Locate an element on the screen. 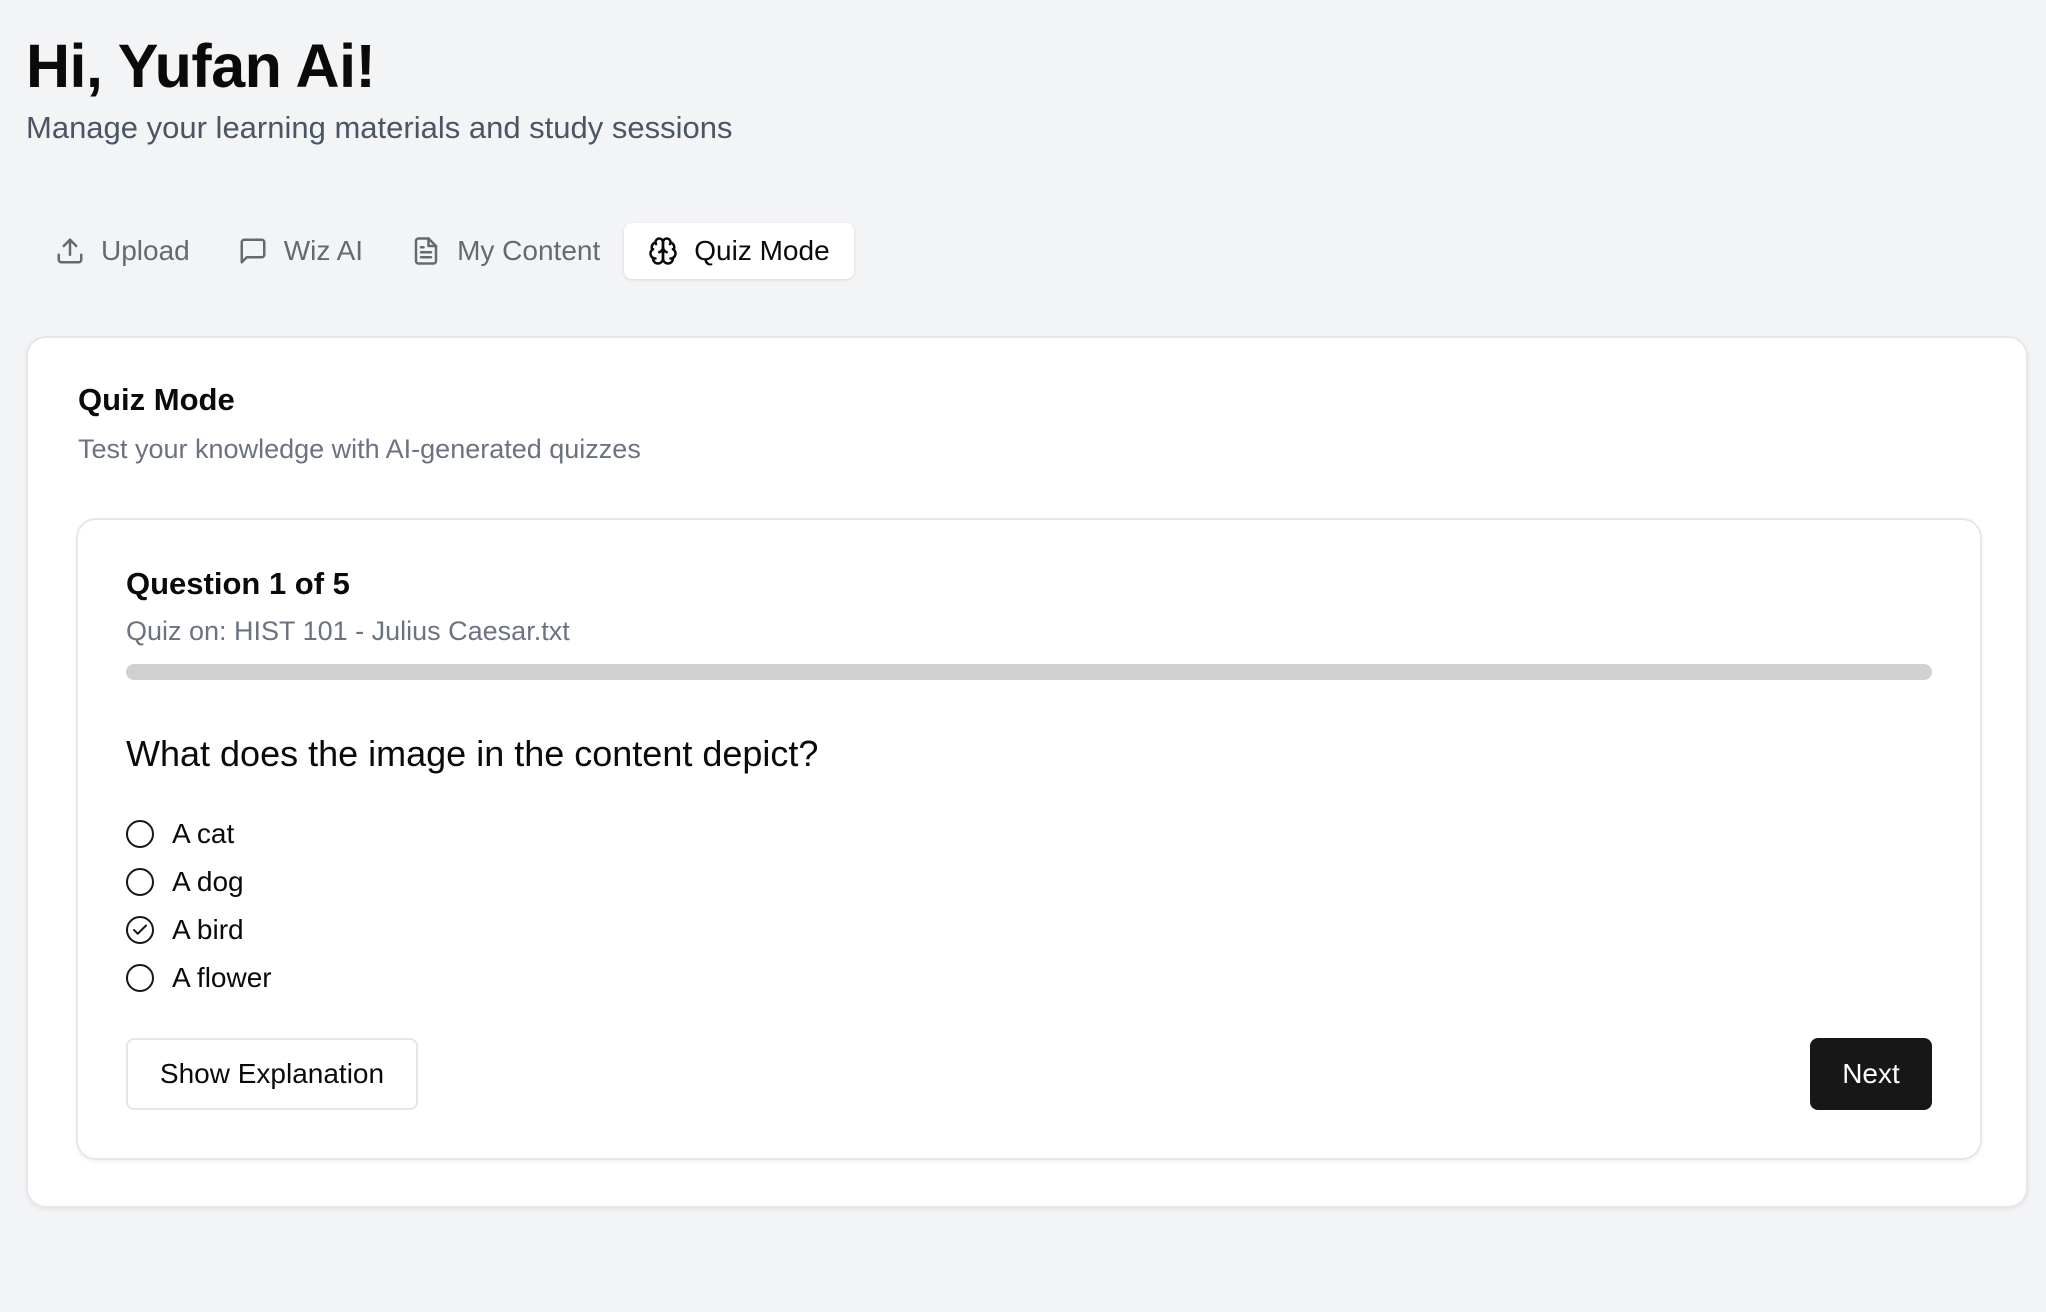  answer-options: A cat A dog A bird A flower is located at coordinates (199, 906).